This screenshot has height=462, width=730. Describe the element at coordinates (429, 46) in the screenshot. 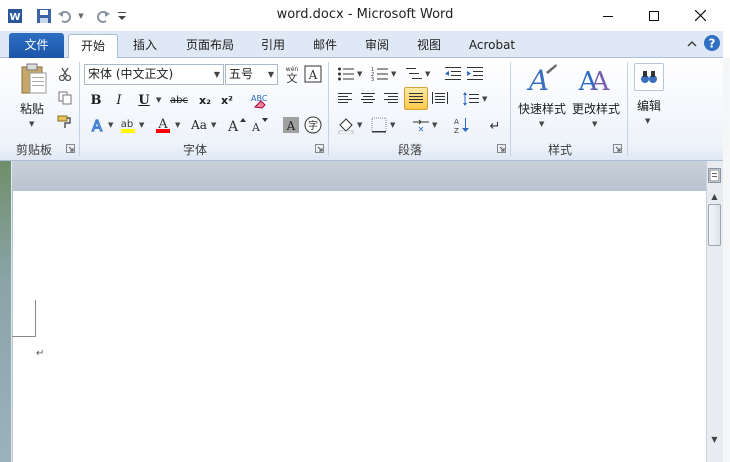

I see `tab-view: 视图` at that location.